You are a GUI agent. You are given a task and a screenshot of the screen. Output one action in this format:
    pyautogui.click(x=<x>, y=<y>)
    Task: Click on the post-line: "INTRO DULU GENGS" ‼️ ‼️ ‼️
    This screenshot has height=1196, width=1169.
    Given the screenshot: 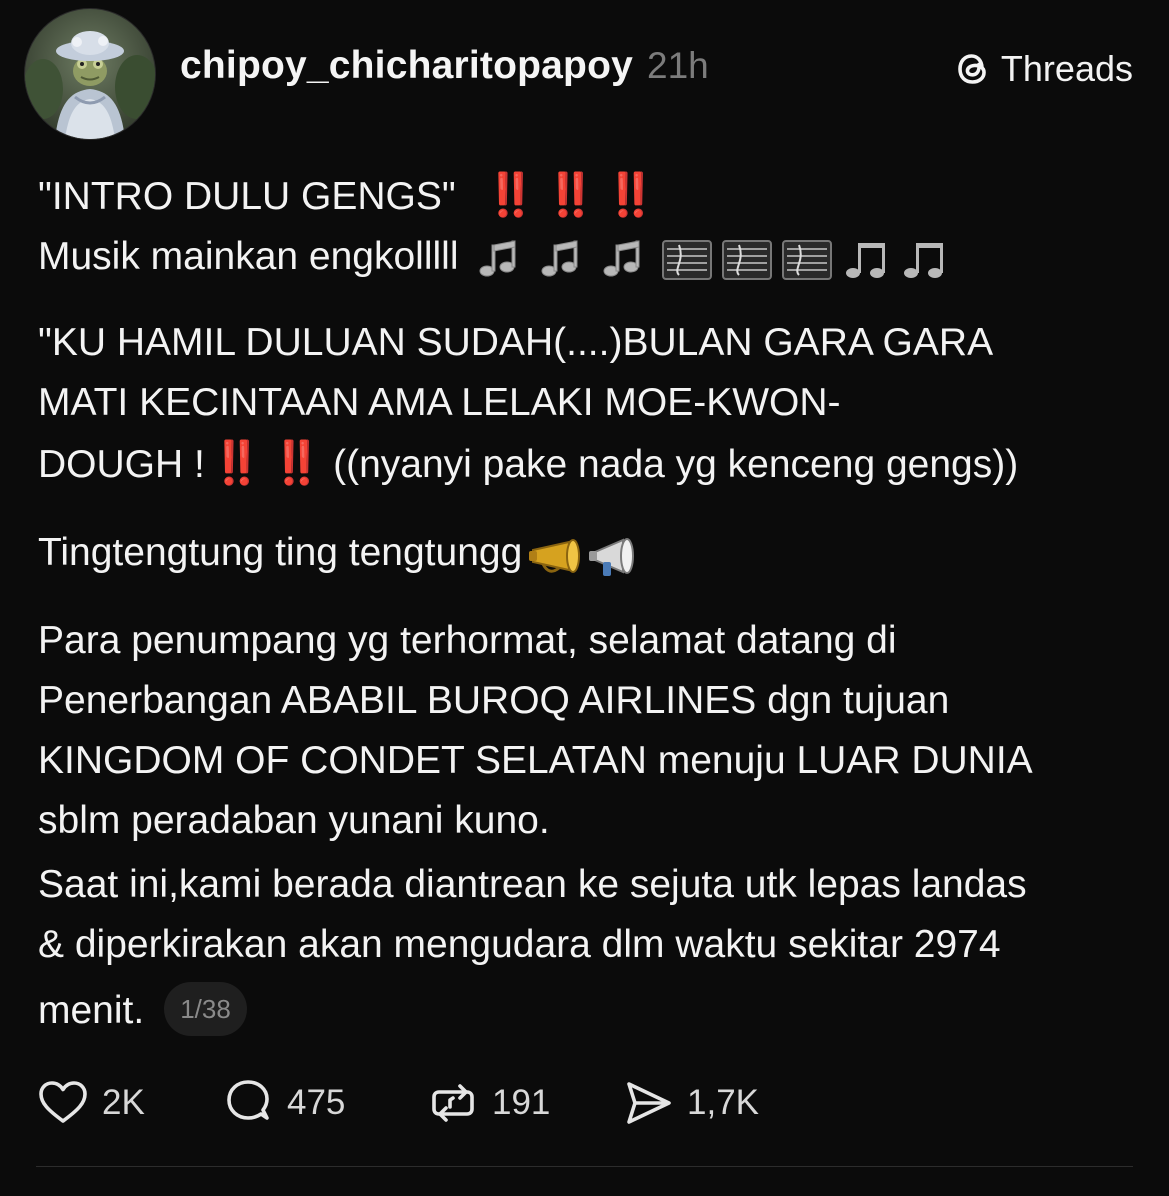 What is the action you would take?
    pyautogui.click(x=588, y=196)
    